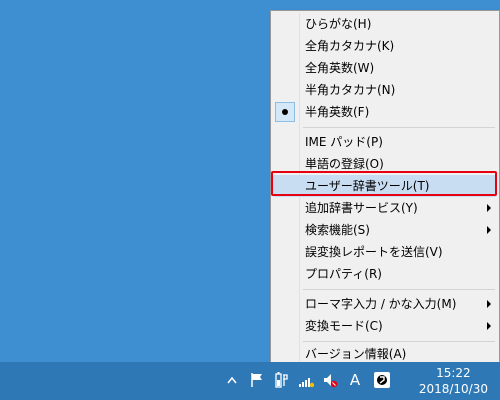  Describe the element at coordinates (257, 380) in the screenshot. I see `action-center-flag-icon` at that location.